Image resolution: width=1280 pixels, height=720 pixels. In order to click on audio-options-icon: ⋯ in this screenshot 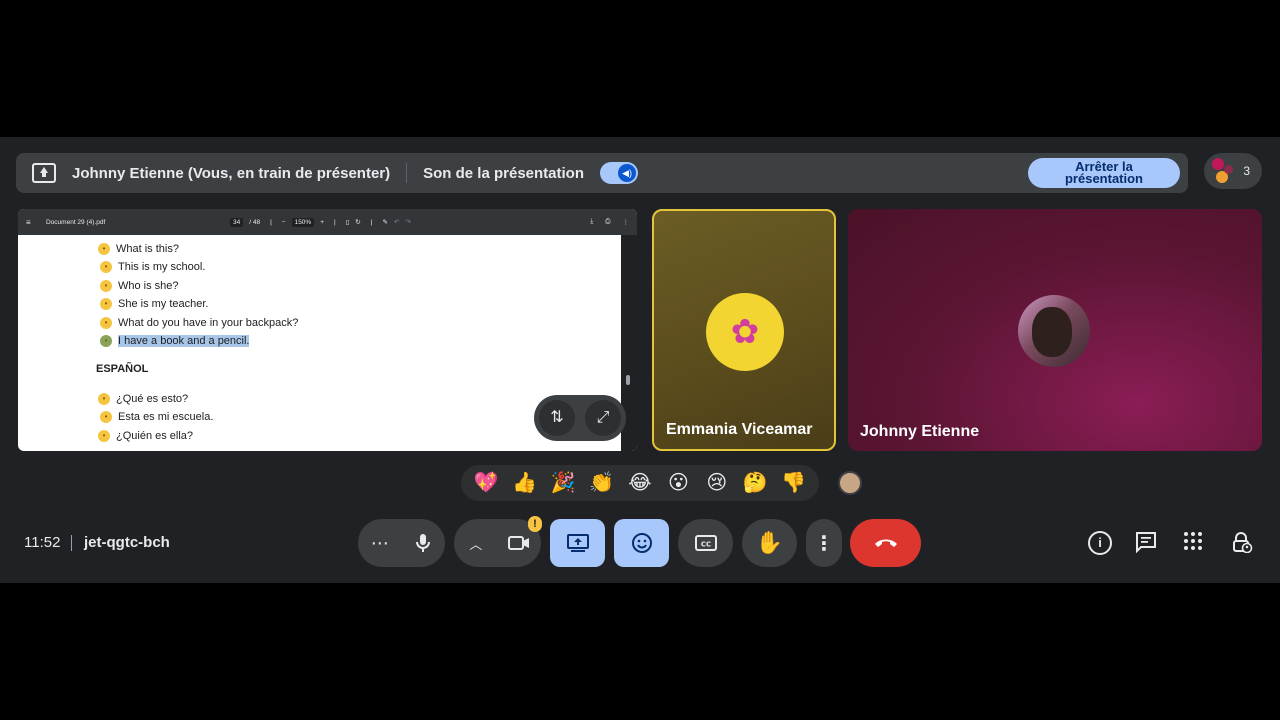, I will do `click(380, 543)`.